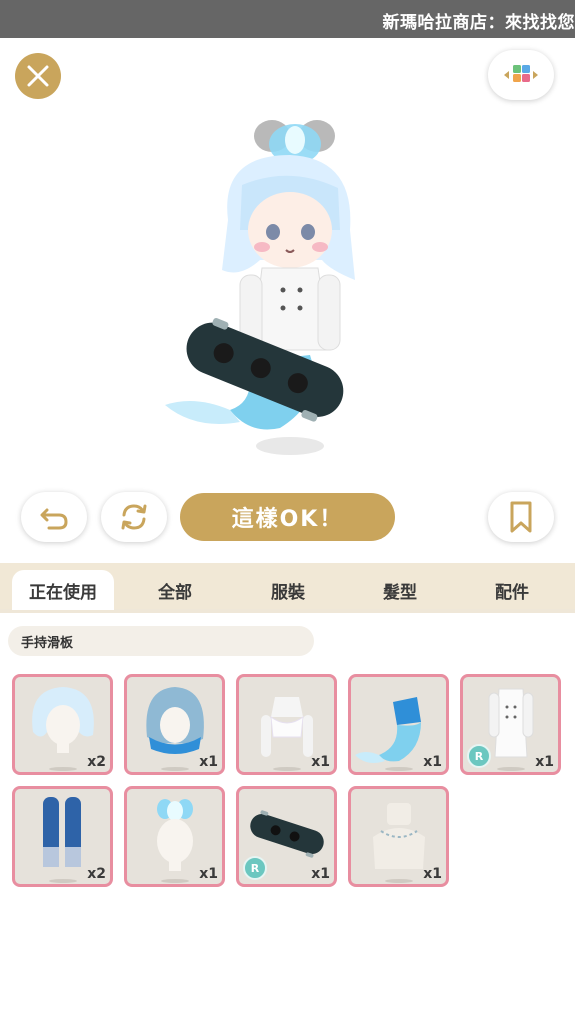 This screenshot has height=1024, width=575. What do you see at coordinates (478, 23) in the screenshot?
I see `announcement-text: 新瑪哈拉商店：來找找您` at bounding box center [478, 23].